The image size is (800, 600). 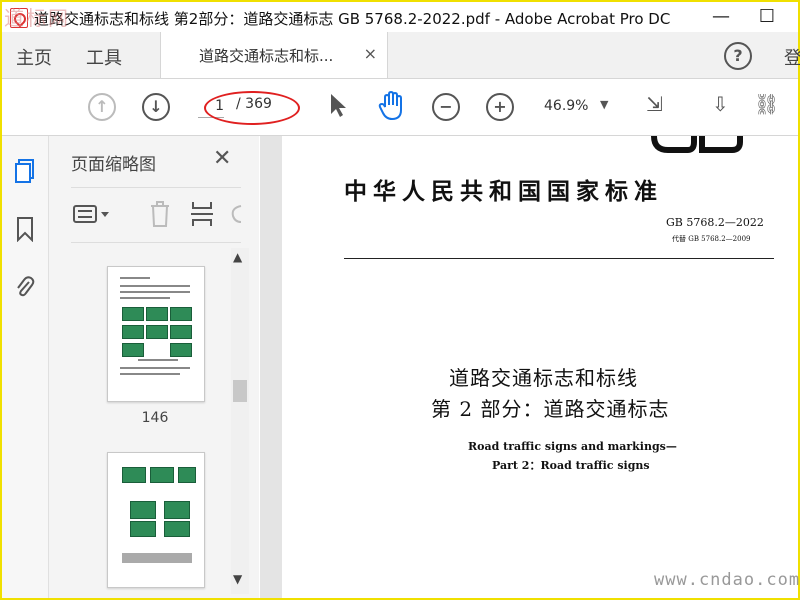 I want to click on tab-bar: 主页 工具 道路交通标志和标... × ? 登, so click(x=401, y=55).